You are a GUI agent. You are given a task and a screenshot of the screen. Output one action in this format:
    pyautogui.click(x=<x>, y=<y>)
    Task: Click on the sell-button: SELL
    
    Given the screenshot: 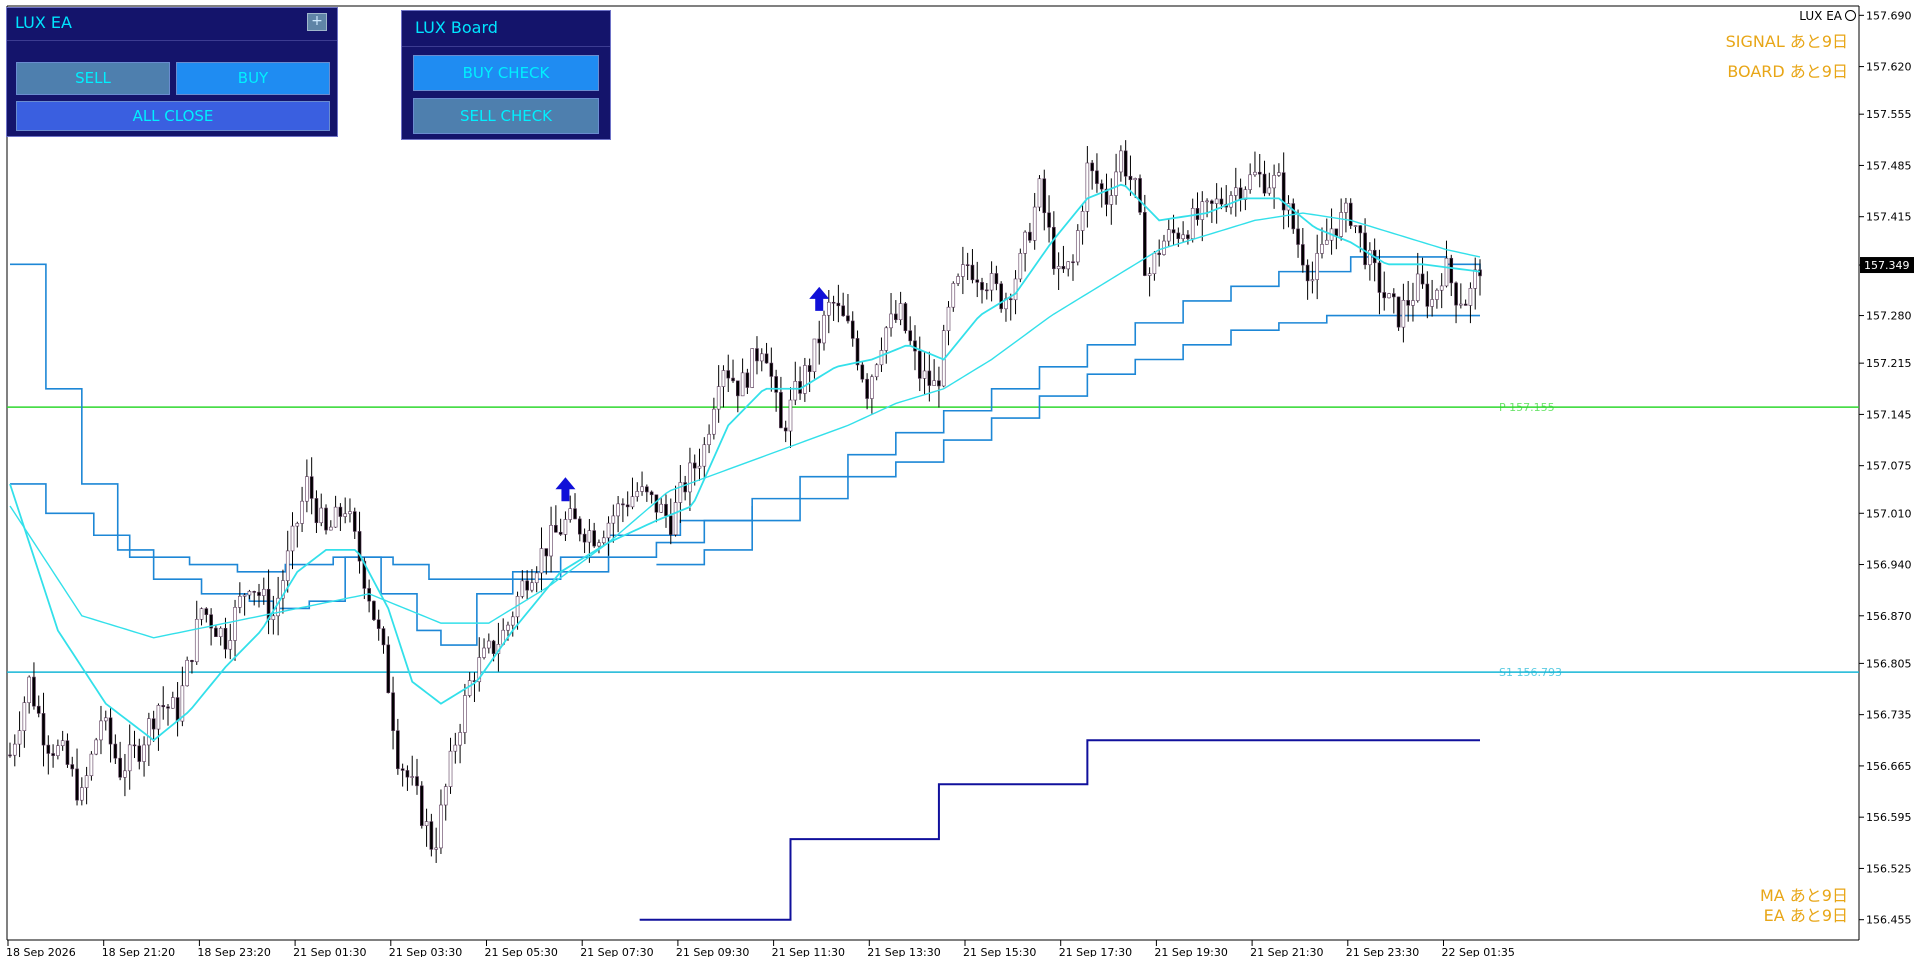 What is the action you would take?
    pyautogui.click(x=93, y=78)
    